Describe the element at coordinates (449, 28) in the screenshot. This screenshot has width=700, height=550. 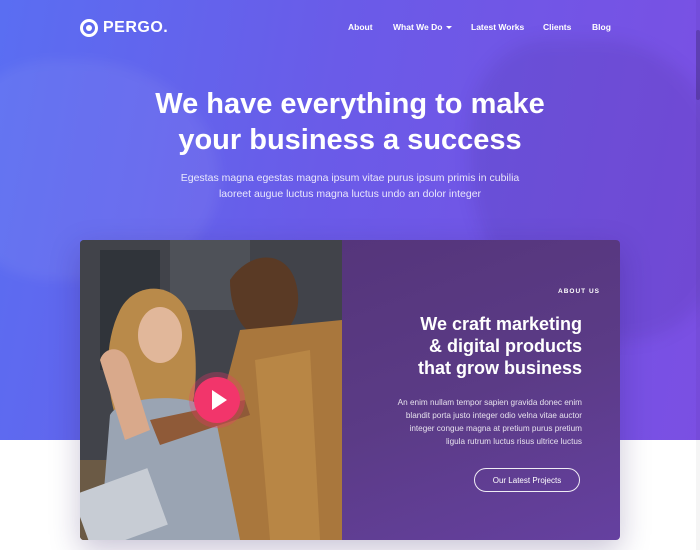
I see `chevron-down-icon` at that location.